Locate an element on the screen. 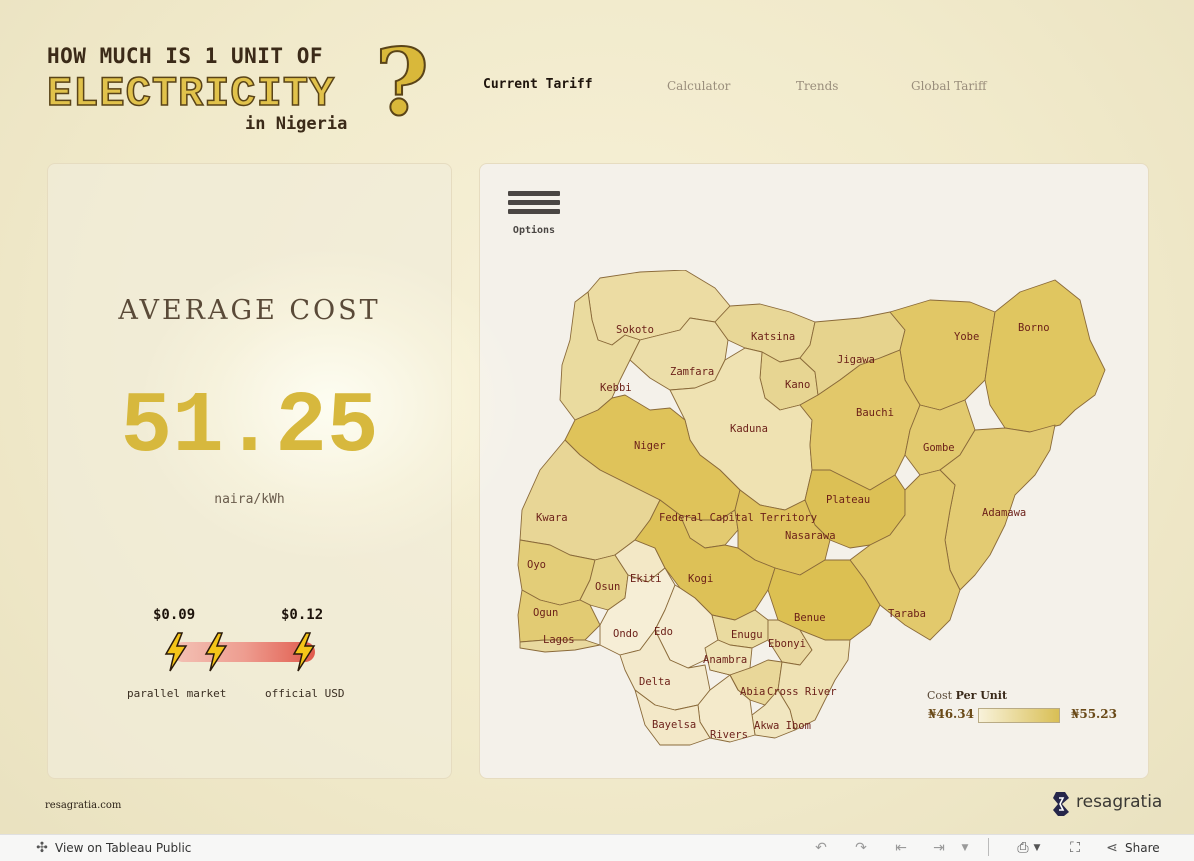 The image size is (1194, 861). label-kano: Kano is located at coordinates (797, 385).